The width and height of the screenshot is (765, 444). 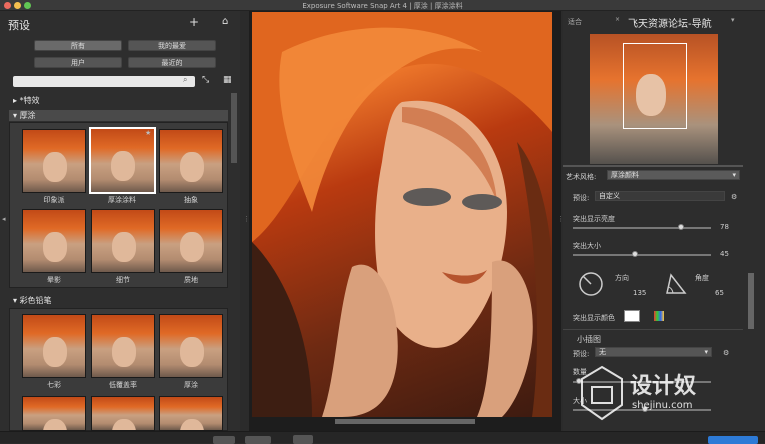 What do you see at coordinates (118, 300) in the screenshot?
I see `section-colored-pencil: ▾ 彩色铅笔` at bounding box center [118, 300].